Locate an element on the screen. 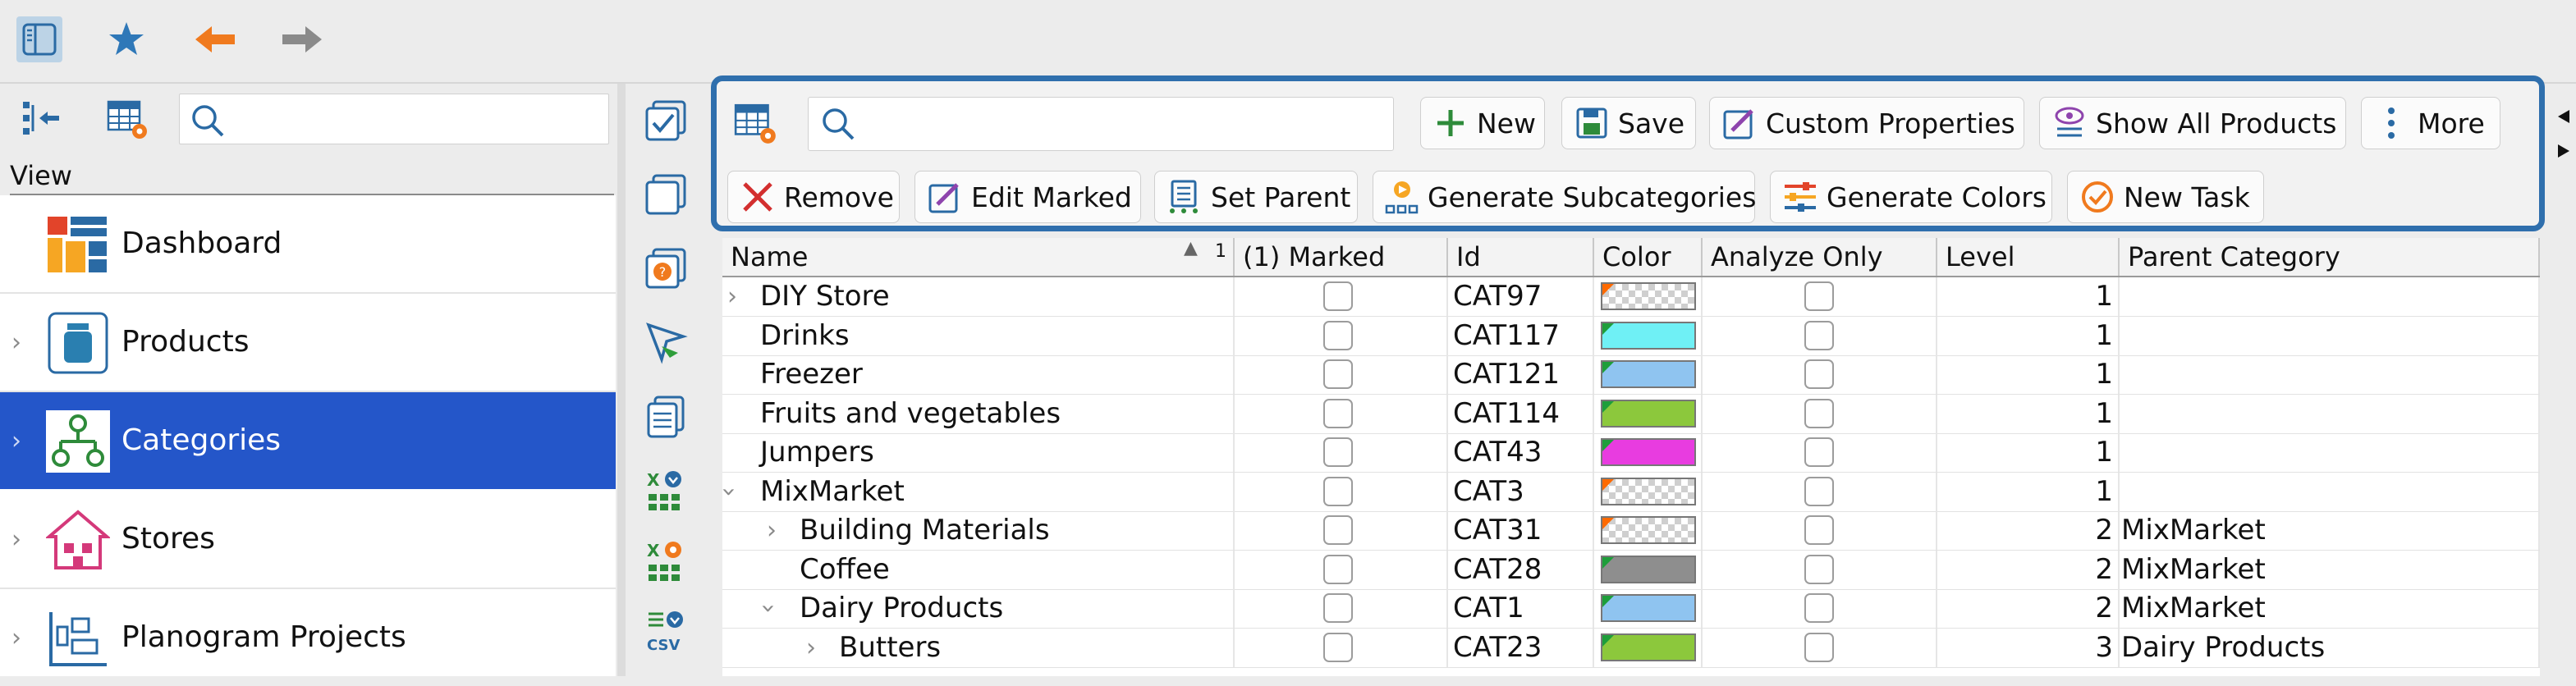  csv-export-button: CSV is located at coordinates (667, 632).